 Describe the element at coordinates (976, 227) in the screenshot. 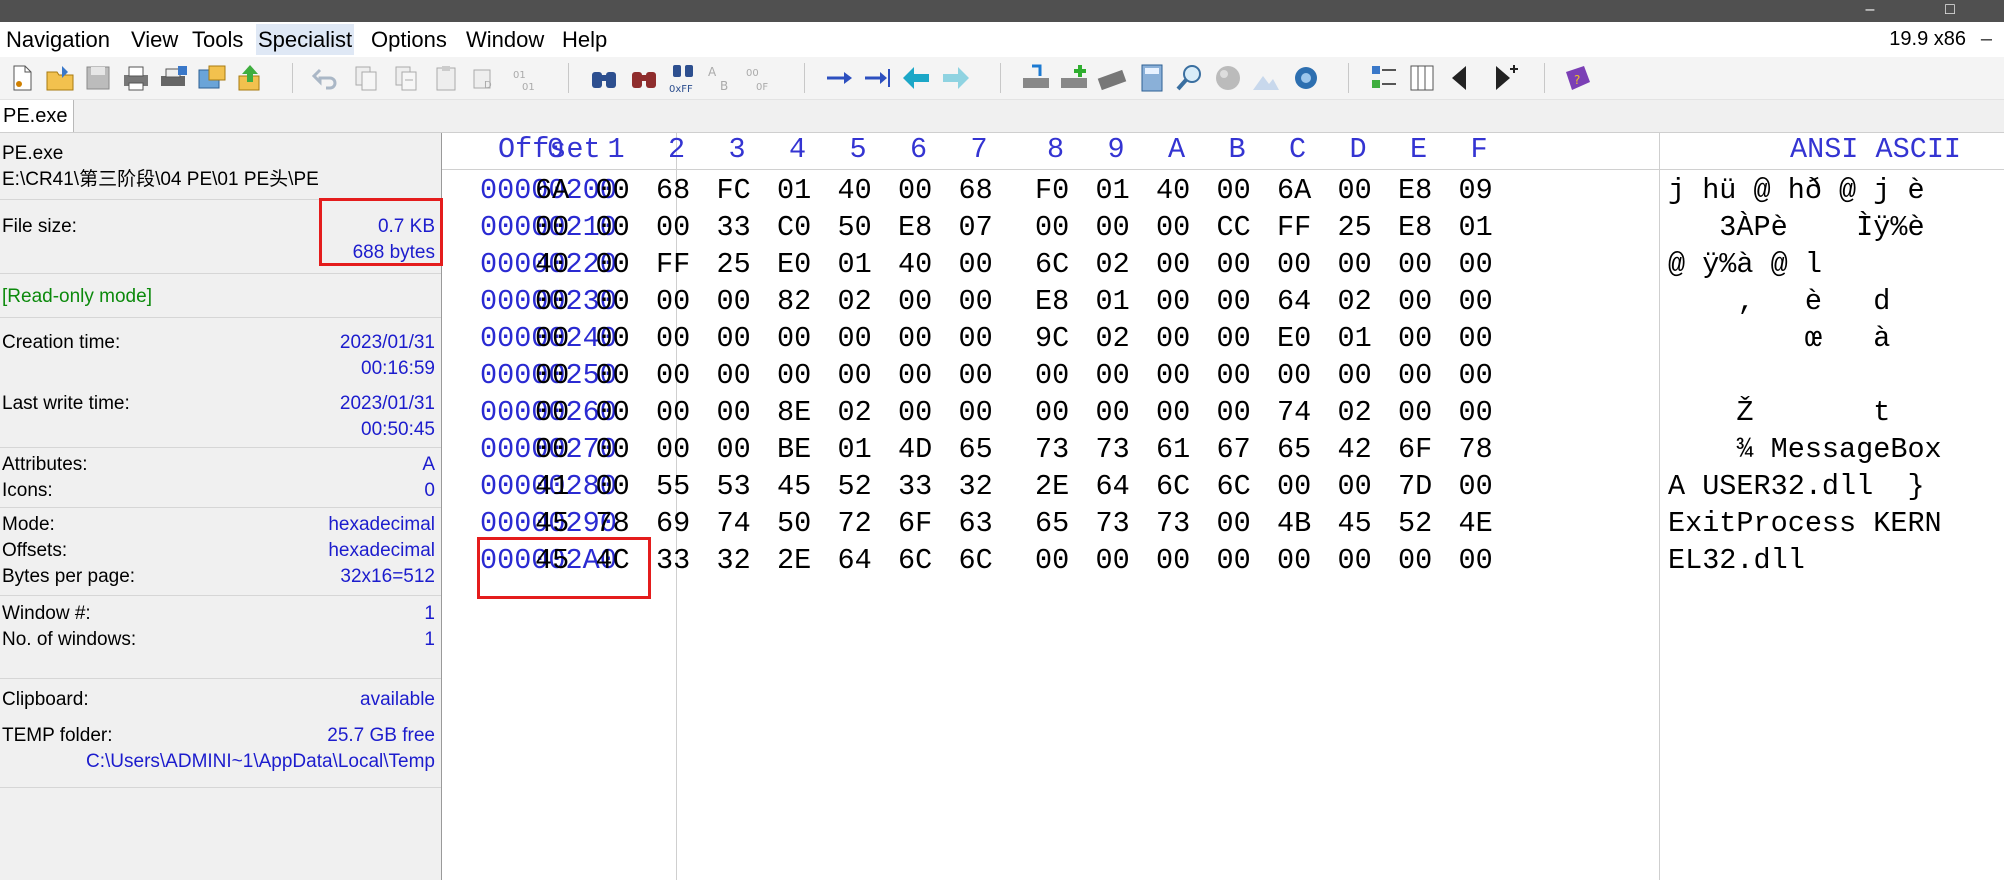

I see `hex-byte: 07` at that location.